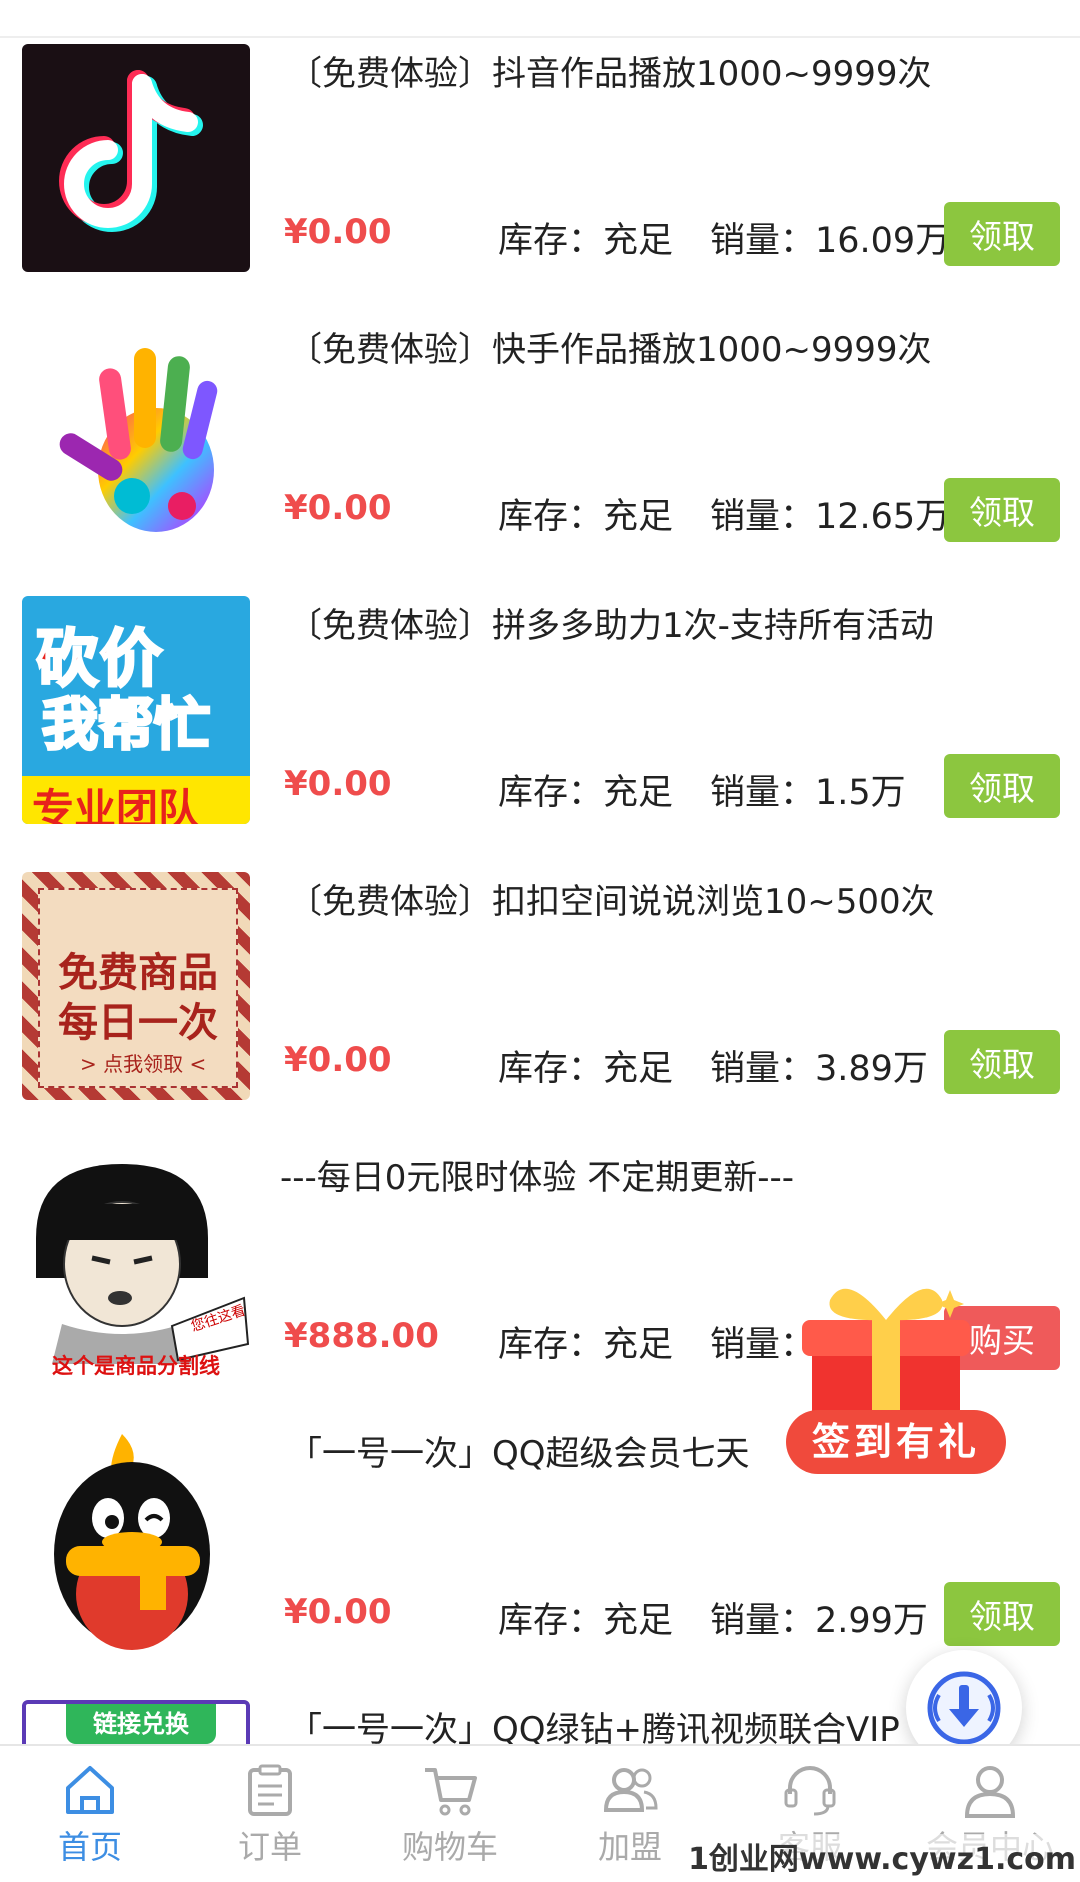 This screenshot has height=1882, width=1080. What do you see at coordinates (449, 1847) in the screenshot?
I see `tab-label: 购物车` at bounding box center [449, 1847].